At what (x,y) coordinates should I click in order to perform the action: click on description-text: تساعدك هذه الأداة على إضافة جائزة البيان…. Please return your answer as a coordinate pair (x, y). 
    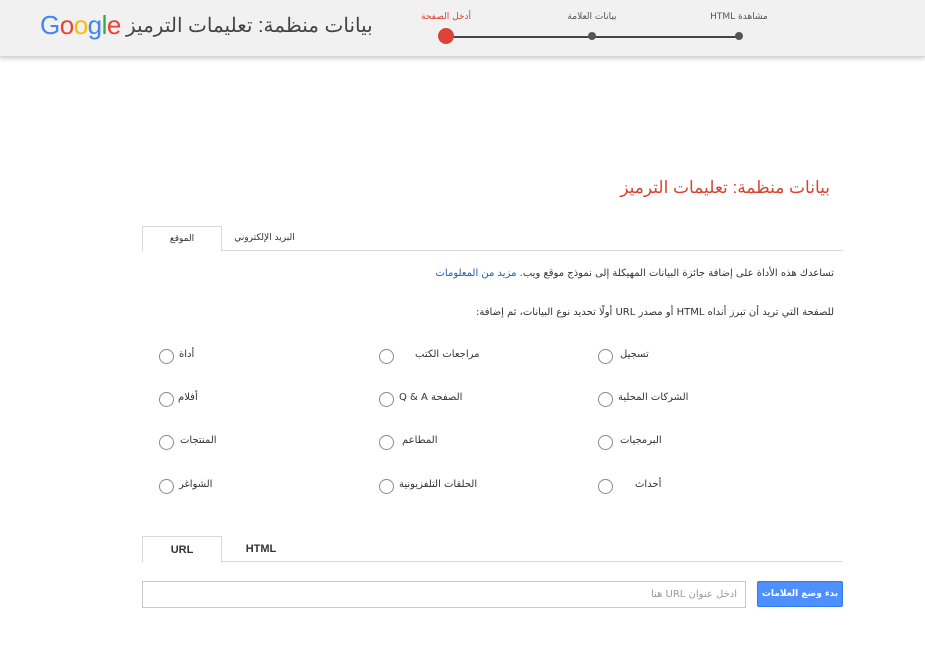
    Looking at the image, I should click on (676, 273).